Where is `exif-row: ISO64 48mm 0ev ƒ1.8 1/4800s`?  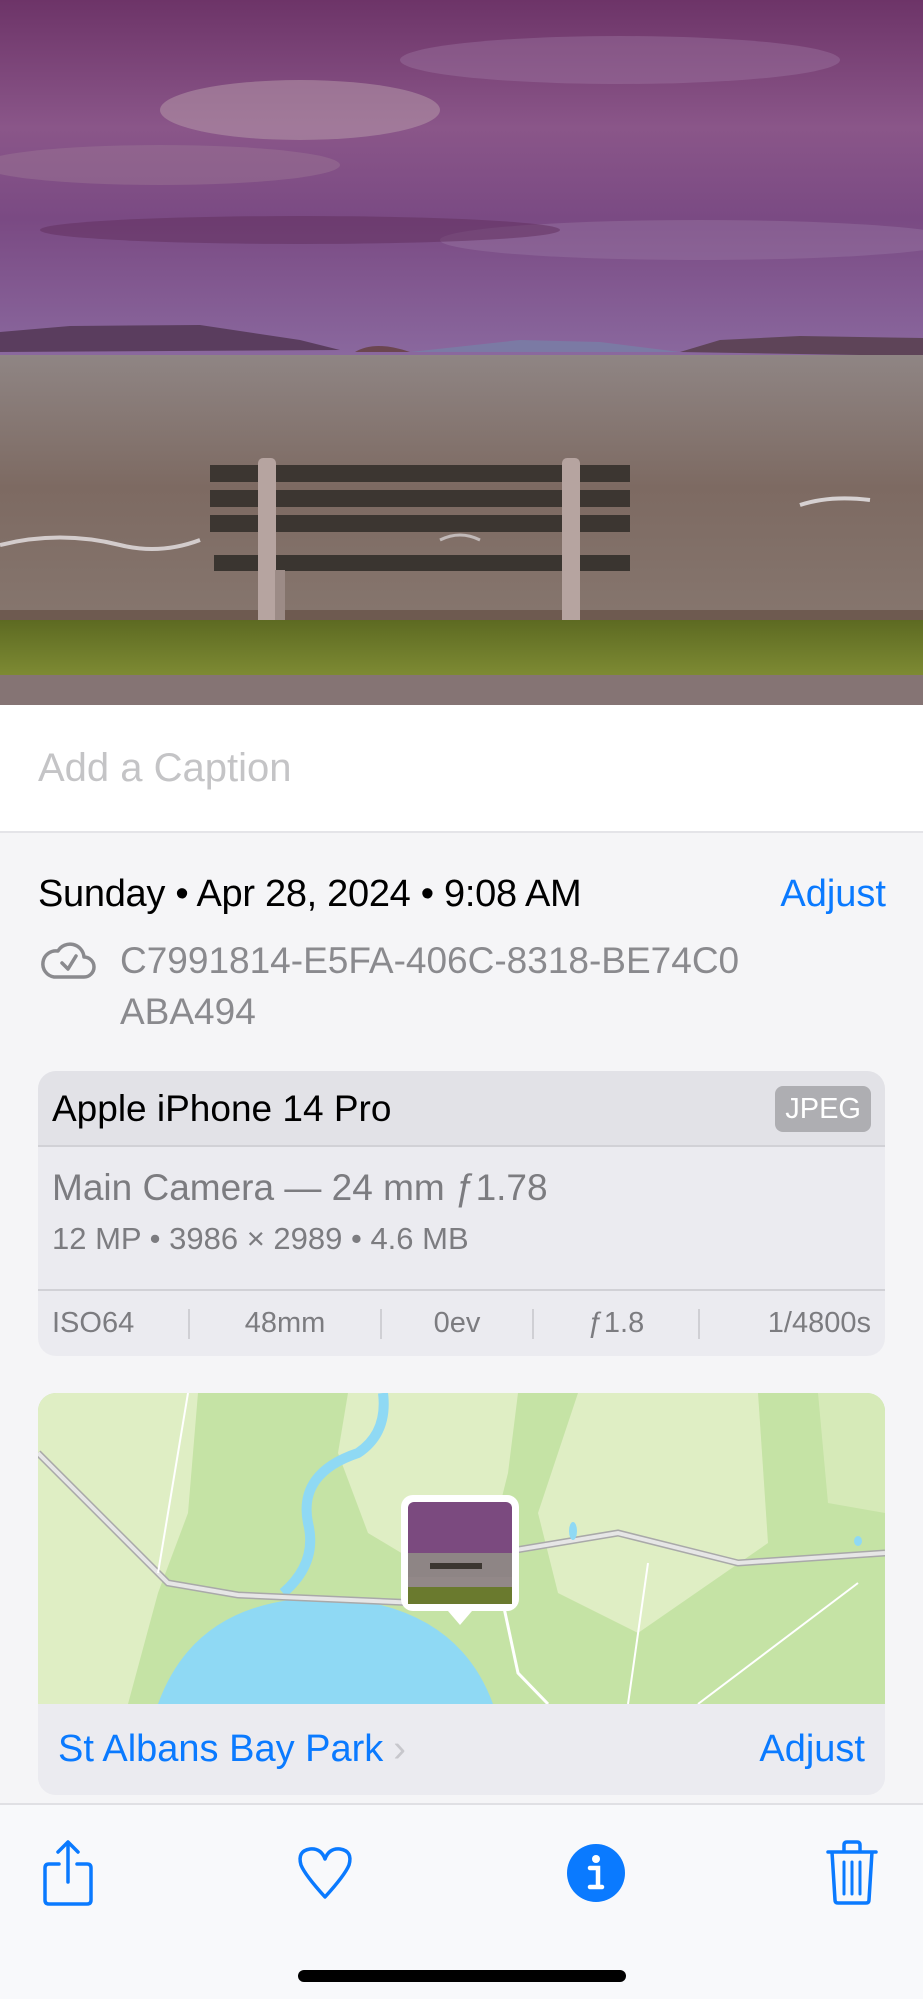 exif-row: ISO64 48mm 0ev ƒ1.8 1/4800s is located at coordinates (461, 1322).